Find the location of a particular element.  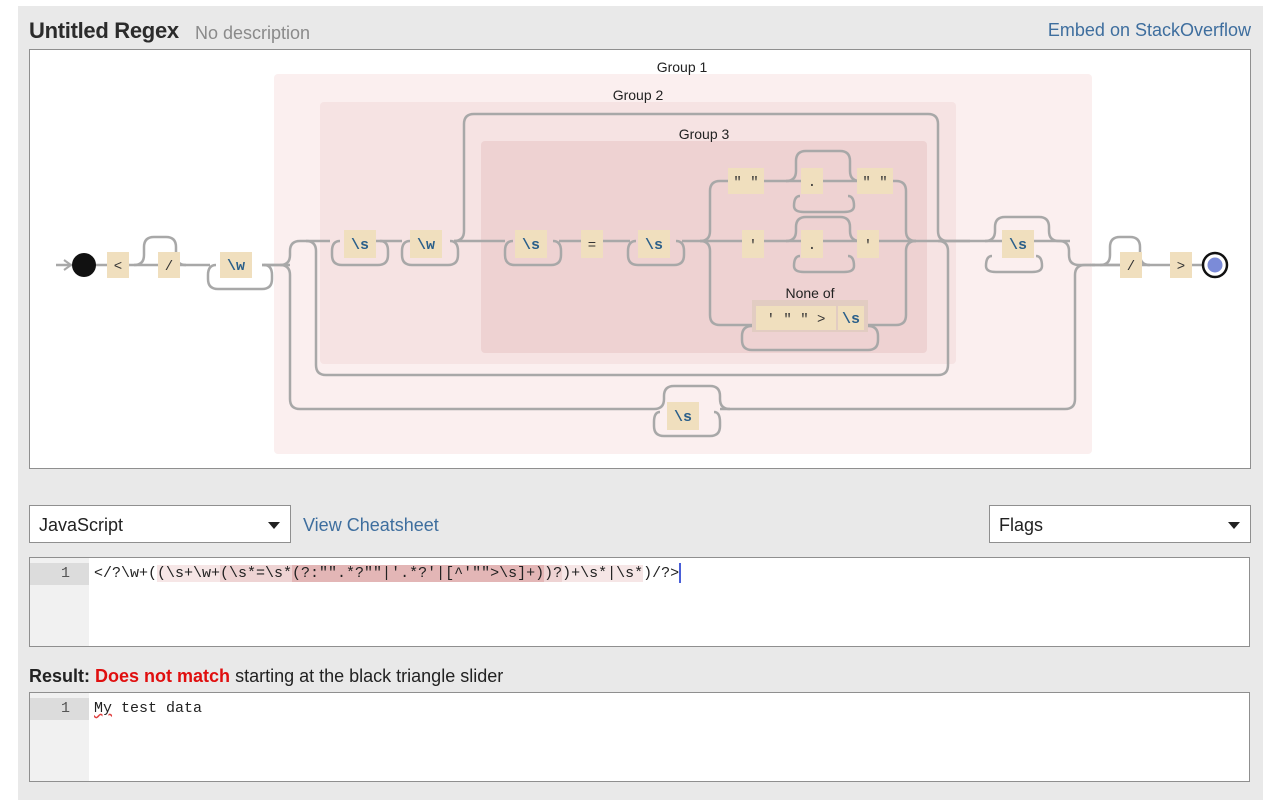

token-space-star-4: \s is located at coordinates (683, 416).